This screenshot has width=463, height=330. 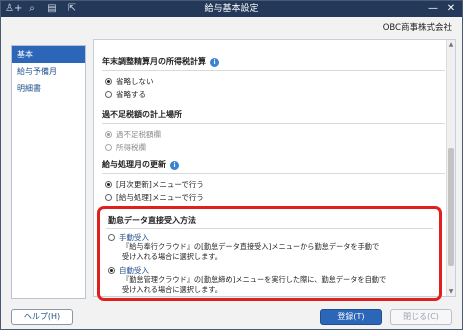 What do you see at coordinates (417, 28) in the screenshot?
I see `company-name: OBC商事株式会社` at bounding box center [417, 28].